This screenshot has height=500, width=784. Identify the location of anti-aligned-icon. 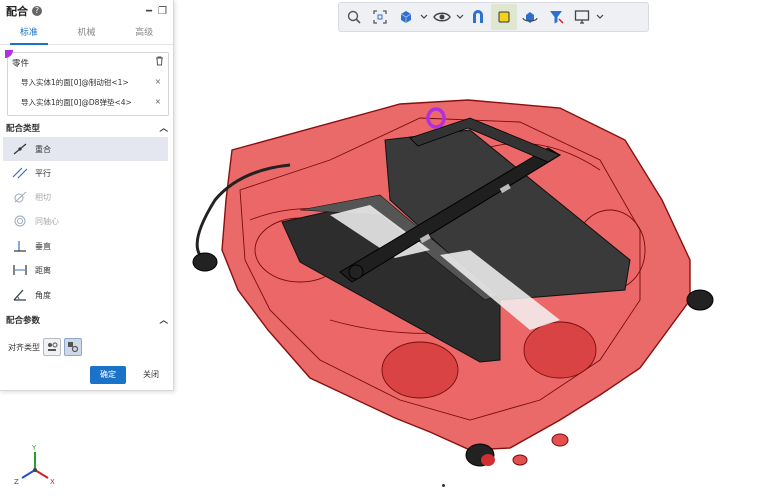
(73, 347).